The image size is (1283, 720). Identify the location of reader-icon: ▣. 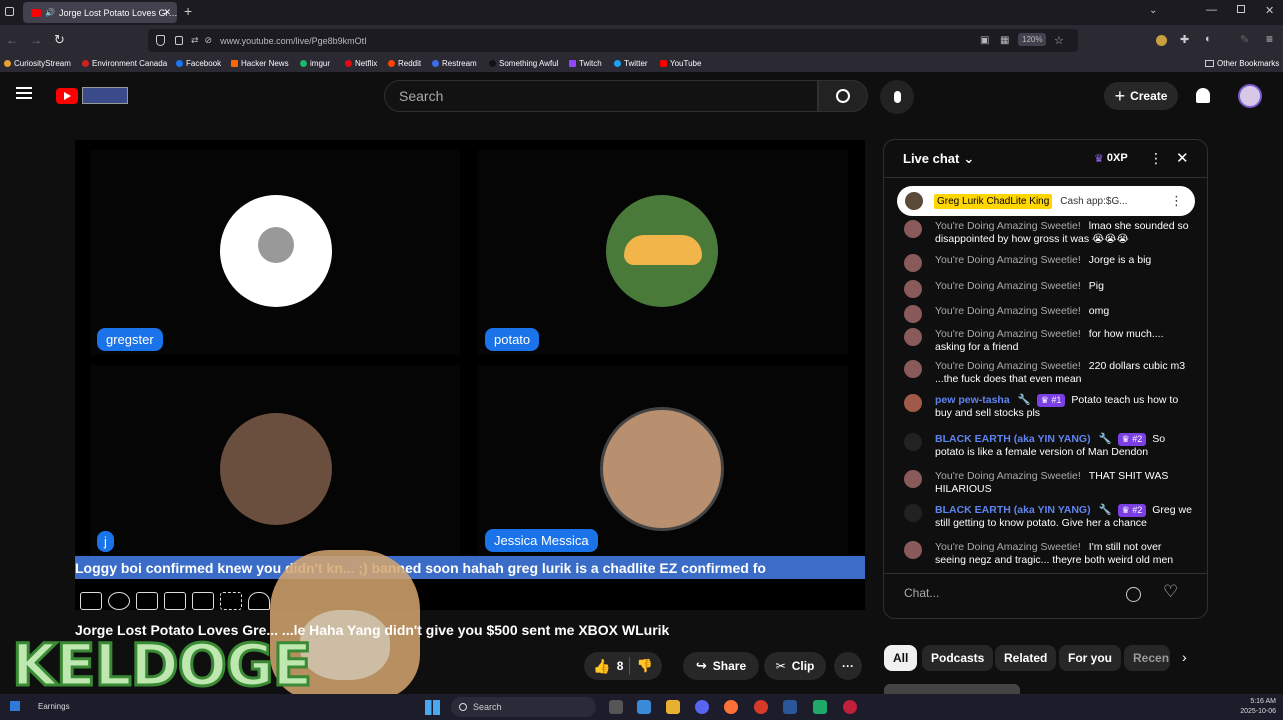
(984, 40).